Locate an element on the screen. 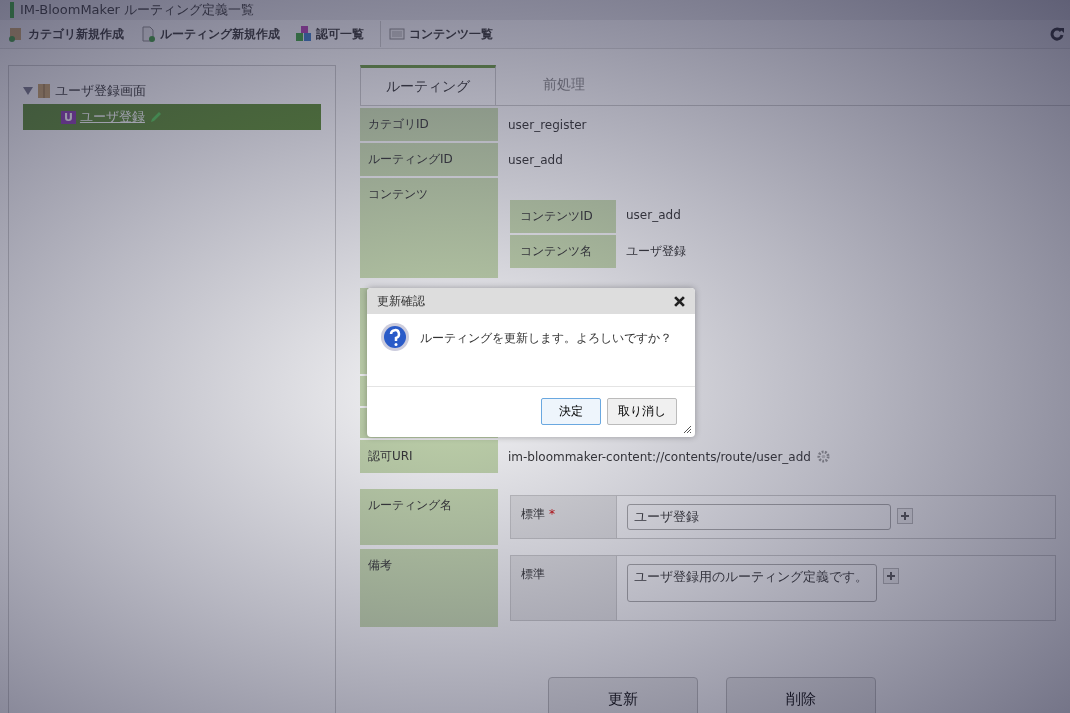  list-icon is located at coordinates (397, 34).